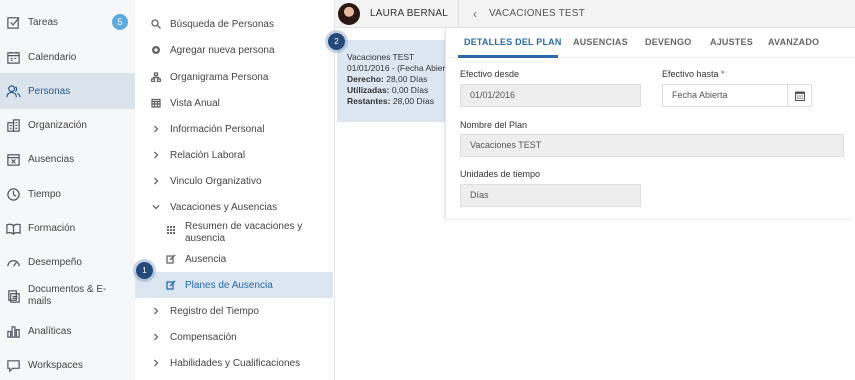 Image resolution: width=855 pixels, height=380 pixels. I want to click on submenu-item-resumen-vacaciones: Resumen de vacaciones y ausencia, so click(234, 234).